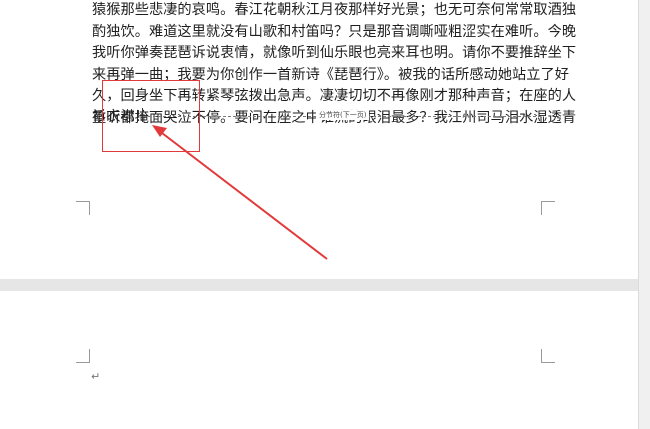 This screenshot has height=429, width=650. I want to click on annotation-arrow-icon, so click(240, 192).